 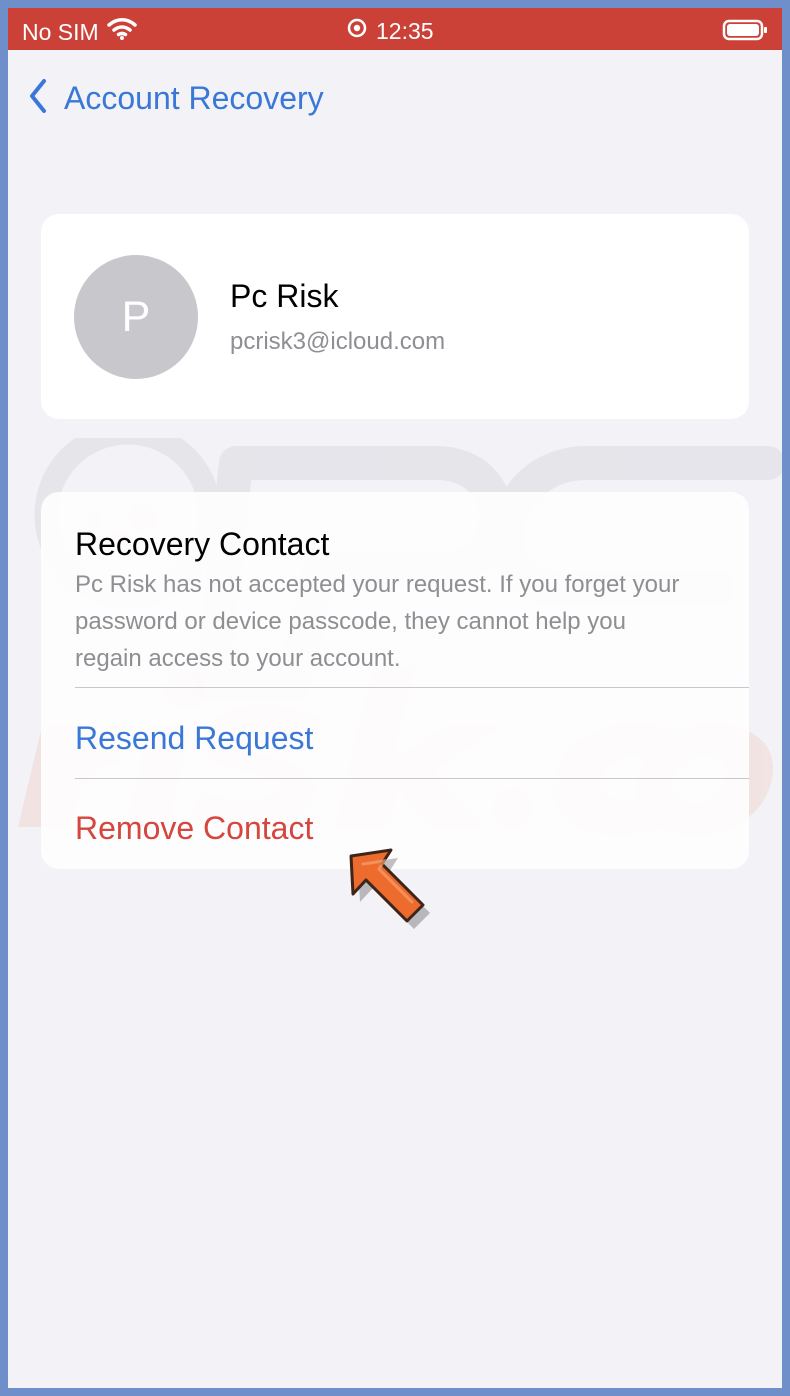 I want to click on status-center: 12:35, so click(x=390, y=31).